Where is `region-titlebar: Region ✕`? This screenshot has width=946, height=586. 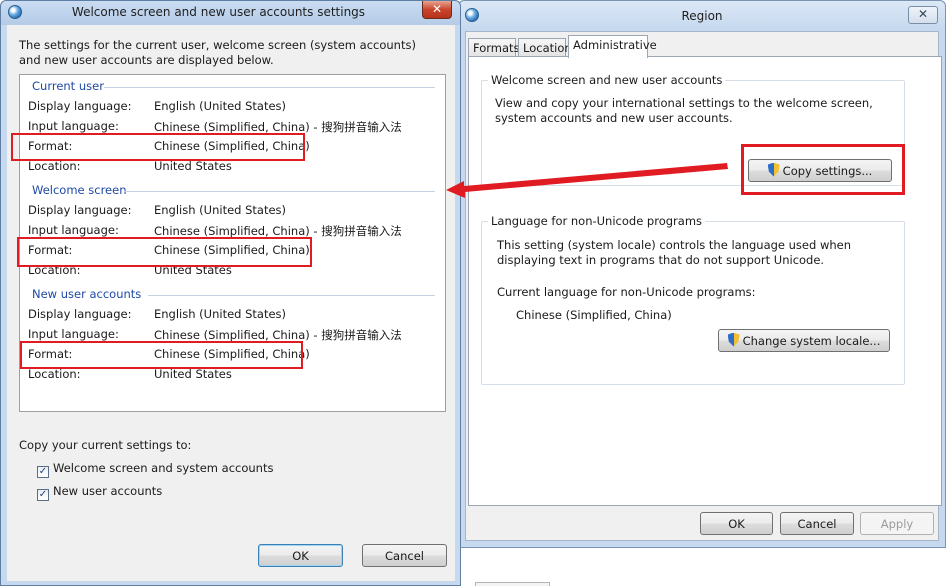
region-titlebar: Region ✕ is located at coordinates (702, 16).